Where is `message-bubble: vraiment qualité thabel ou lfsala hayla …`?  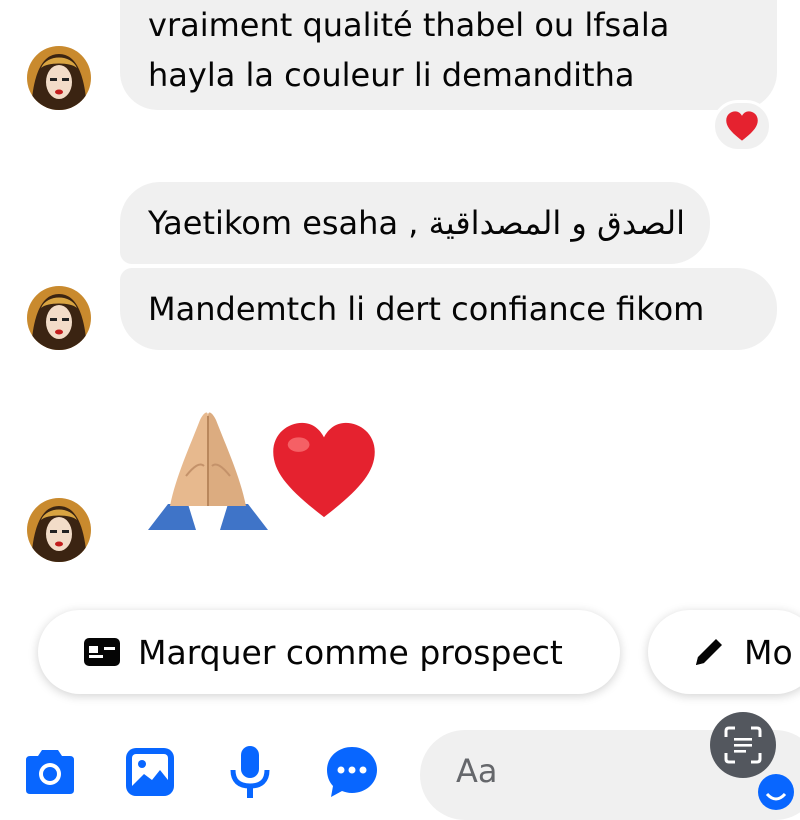 message-bubble: vraiment qualité thabel ou lfsala hayla … is located at coordinates (448, 55).